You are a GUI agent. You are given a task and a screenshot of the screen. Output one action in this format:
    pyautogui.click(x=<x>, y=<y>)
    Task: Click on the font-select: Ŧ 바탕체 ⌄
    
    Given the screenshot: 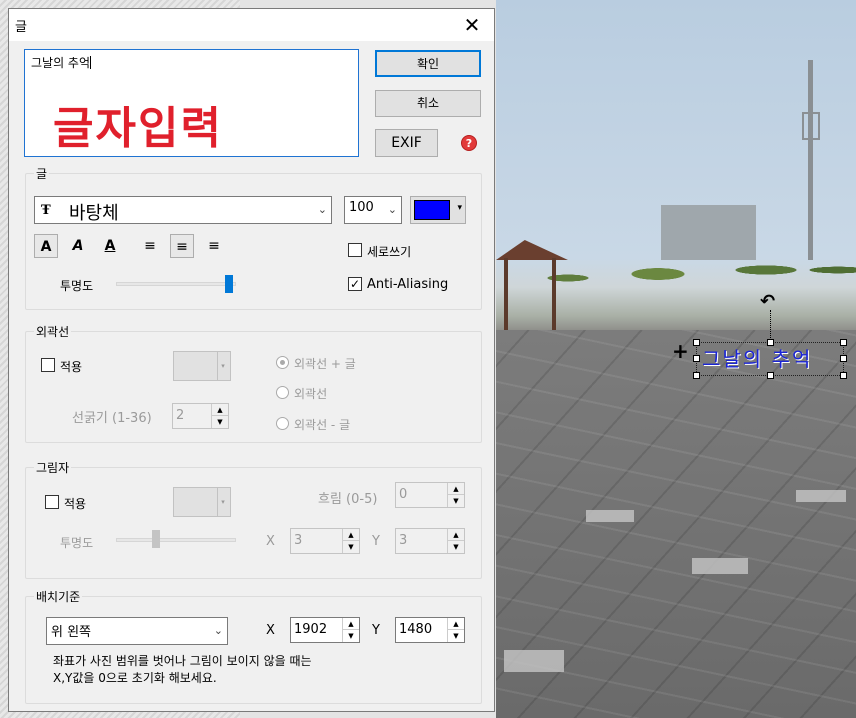 What is the action you would take?
    pyautogui.click(x=183, y=210)
    